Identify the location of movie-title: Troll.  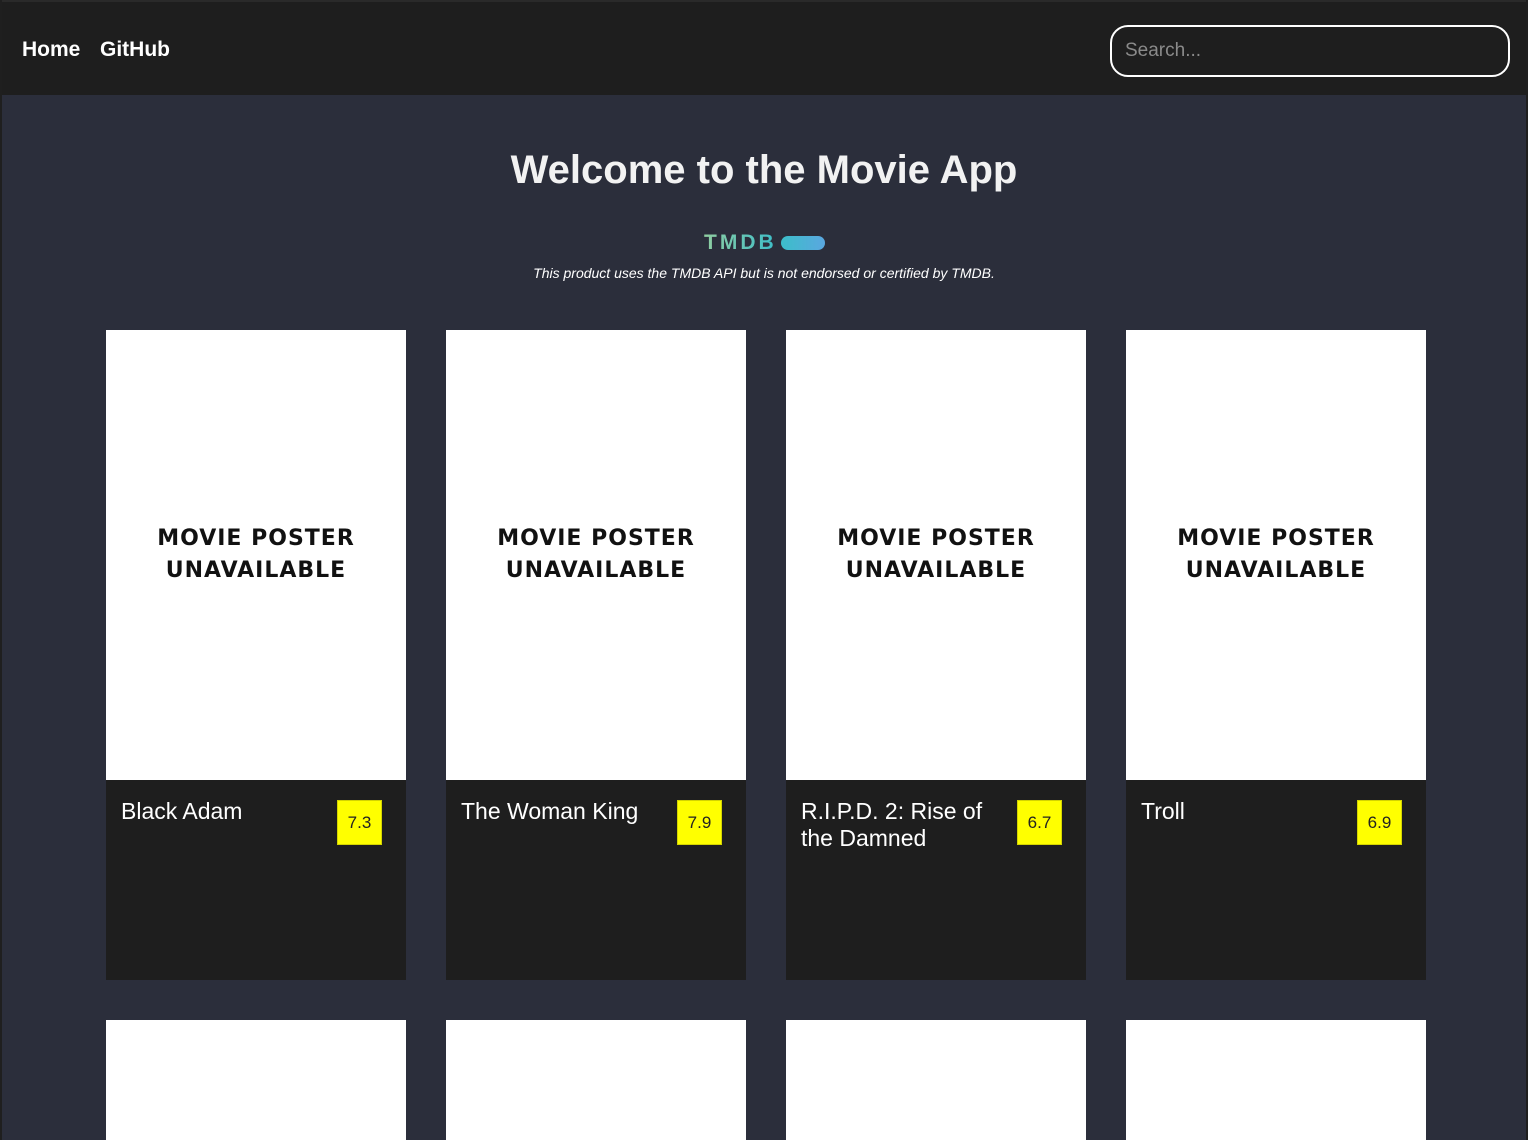
(1163, 811).